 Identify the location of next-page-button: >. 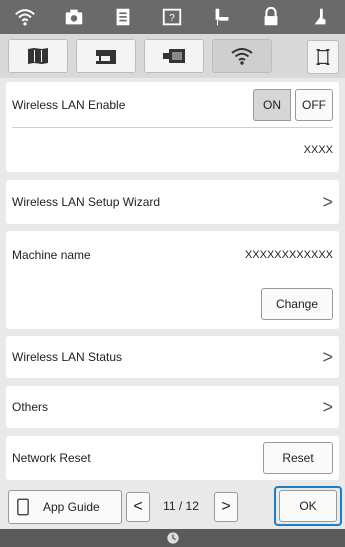
(226, 507).